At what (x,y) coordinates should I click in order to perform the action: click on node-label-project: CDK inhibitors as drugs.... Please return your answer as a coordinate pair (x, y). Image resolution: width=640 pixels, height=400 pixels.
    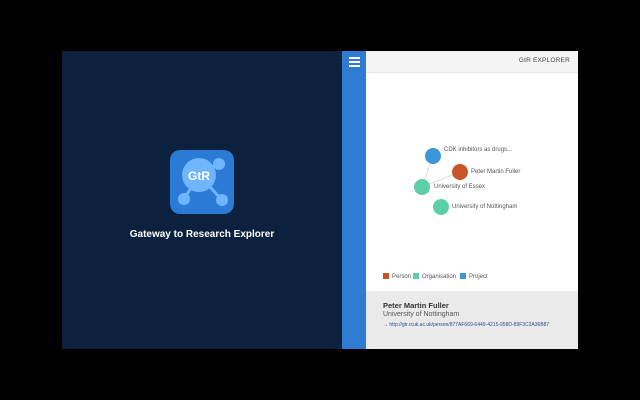
    Looking at the image, I should click on (478, 150).